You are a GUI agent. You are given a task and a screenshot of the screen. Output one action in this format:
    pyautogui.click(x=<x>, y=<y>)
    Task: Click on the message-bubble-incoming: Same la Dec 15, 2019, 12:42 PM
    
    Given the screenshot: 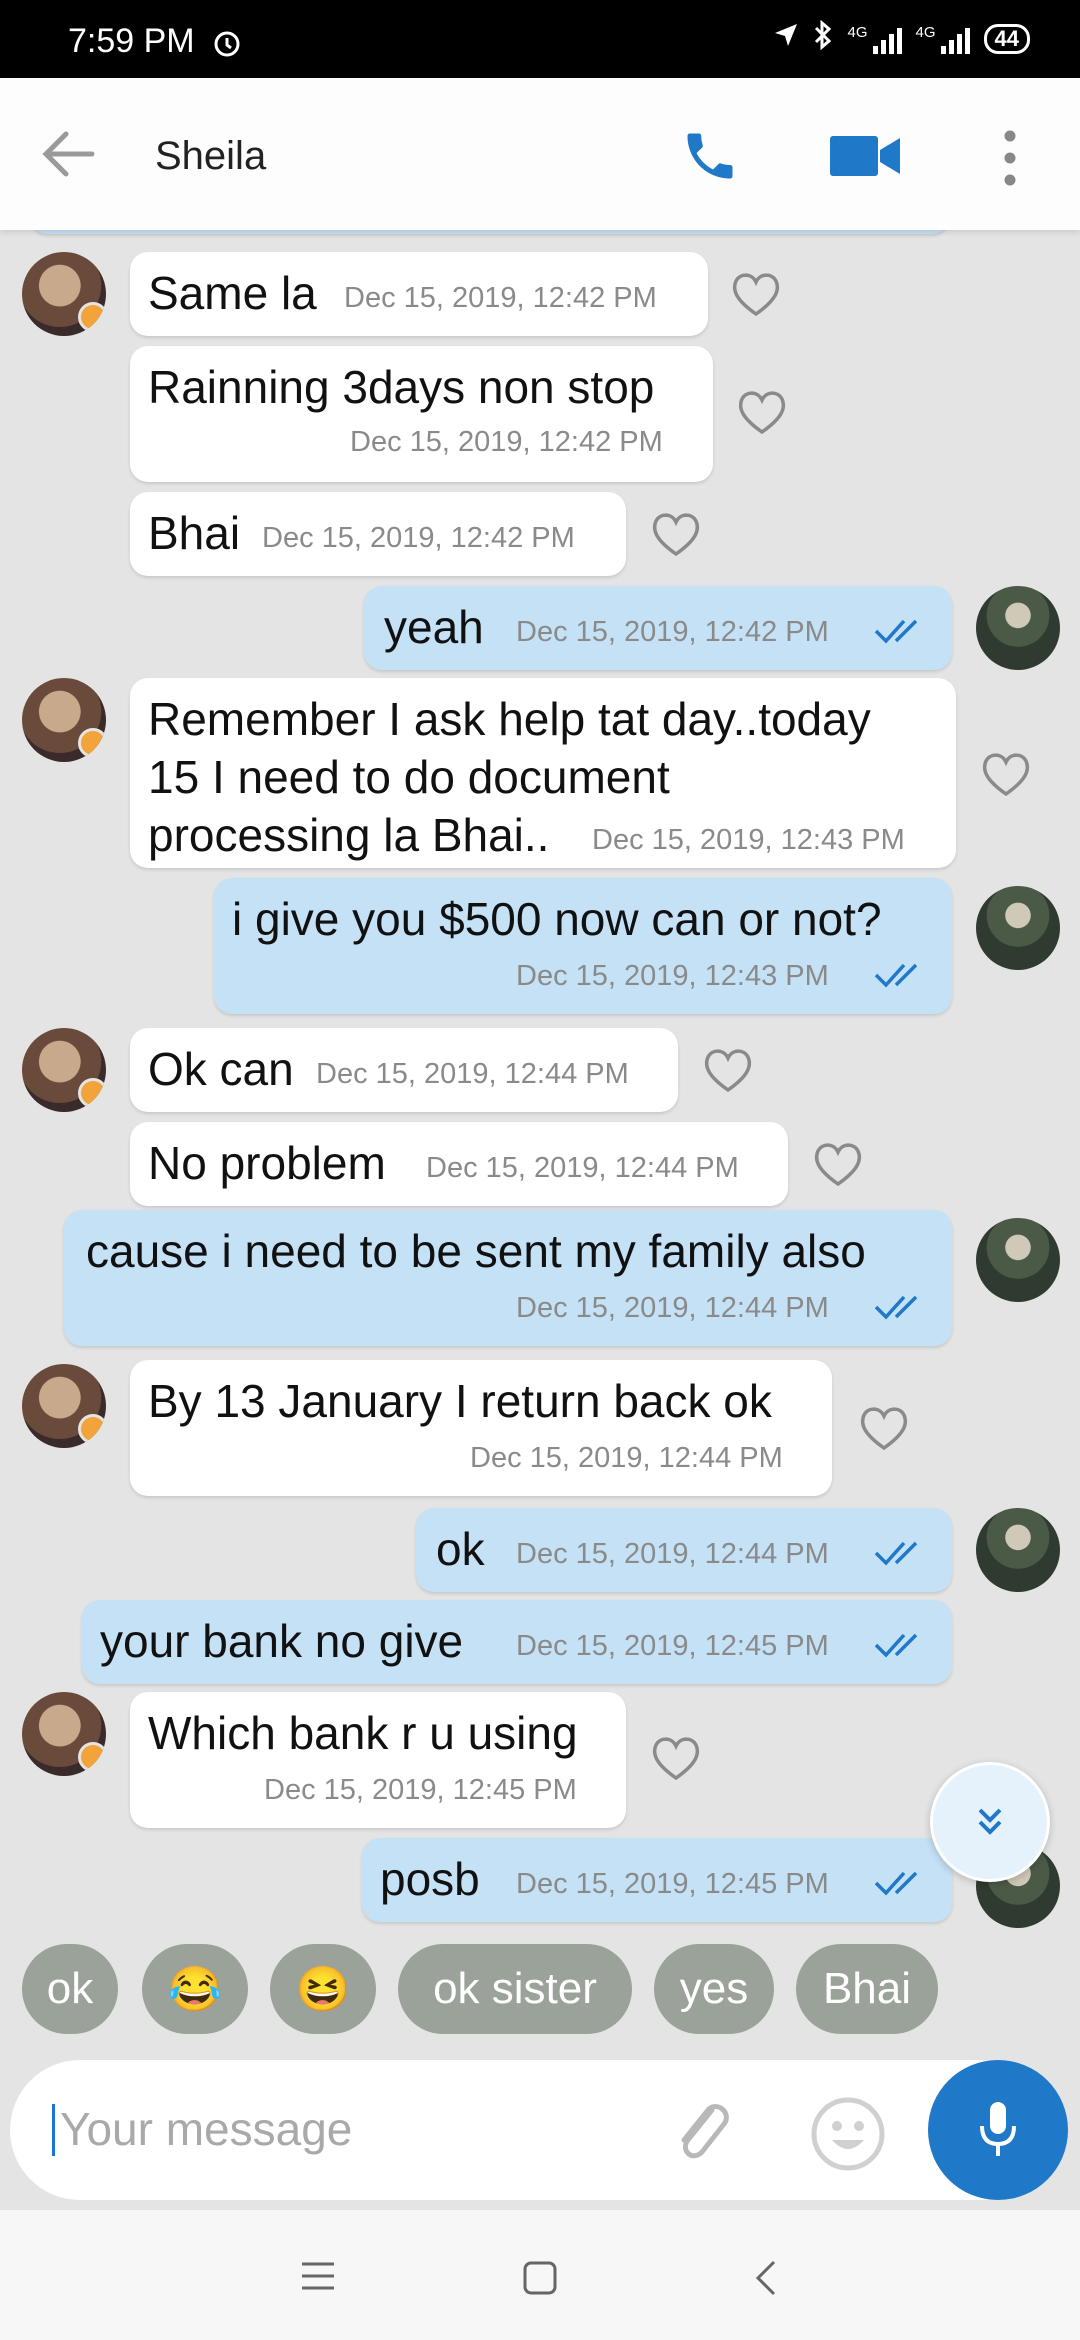 What is the action you would take?
    pyautogui.click(x=419, y=294)
    